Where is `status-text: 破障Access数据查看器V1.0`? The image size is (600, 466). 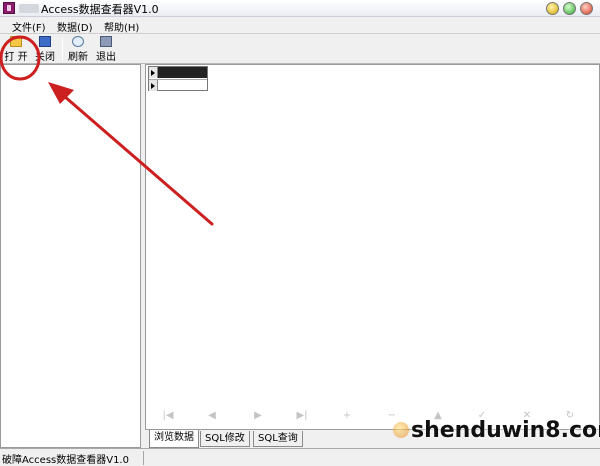 status-text: 破障Access数据查看器V1.0 is located at coordinates (65, 460).